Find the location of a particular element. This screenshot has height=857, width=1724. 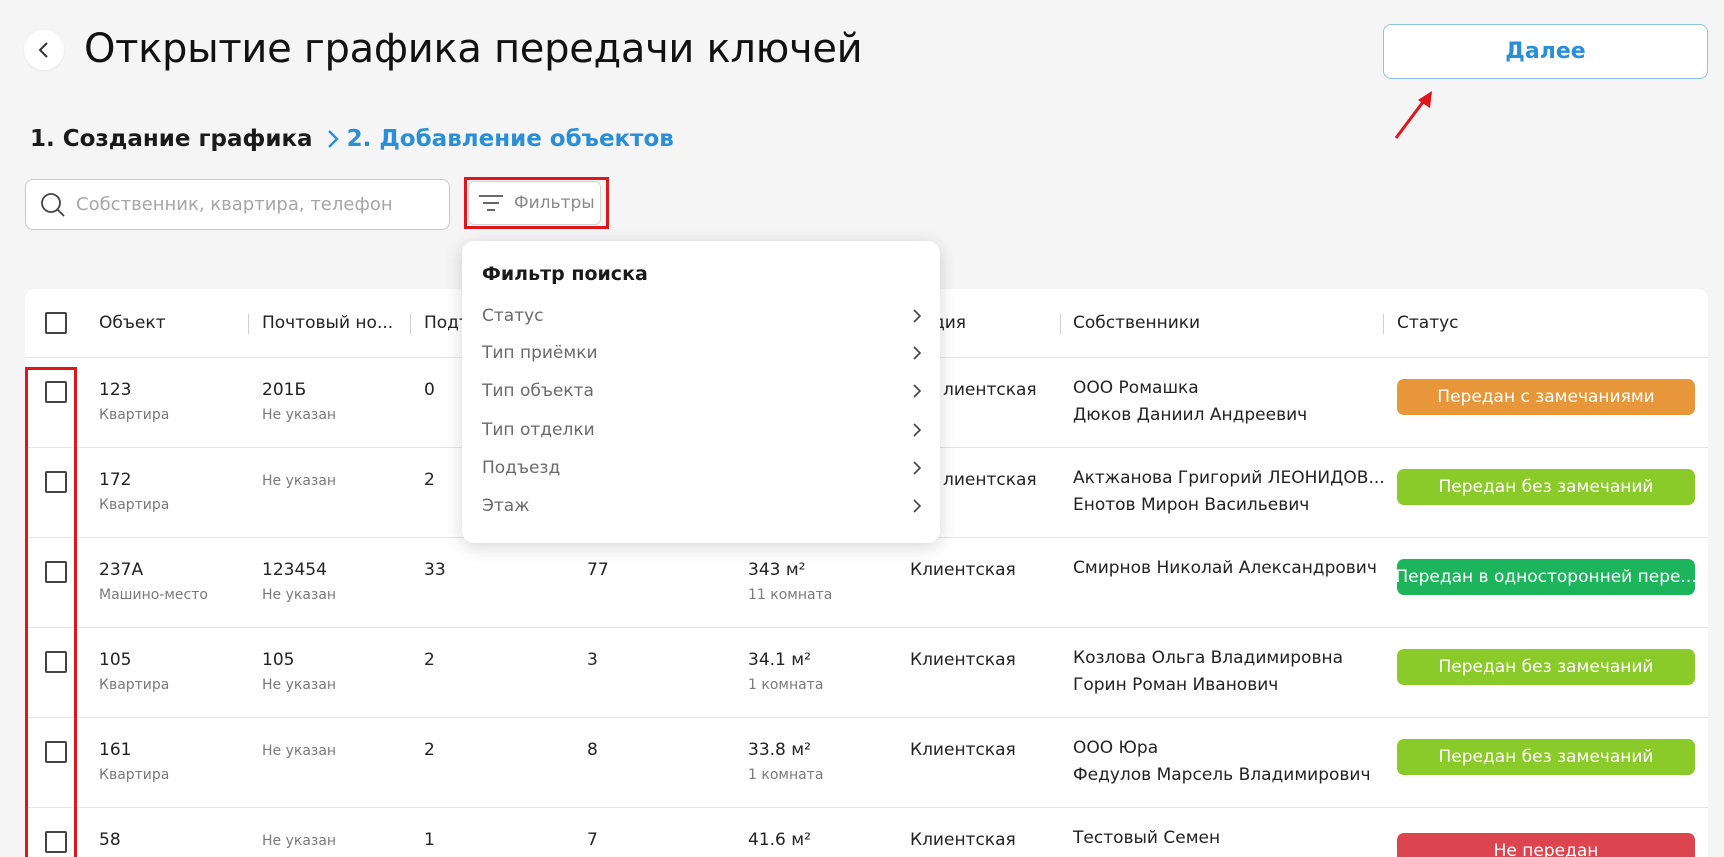

column-header-status: Статус is located at coordinates (1428, 323).